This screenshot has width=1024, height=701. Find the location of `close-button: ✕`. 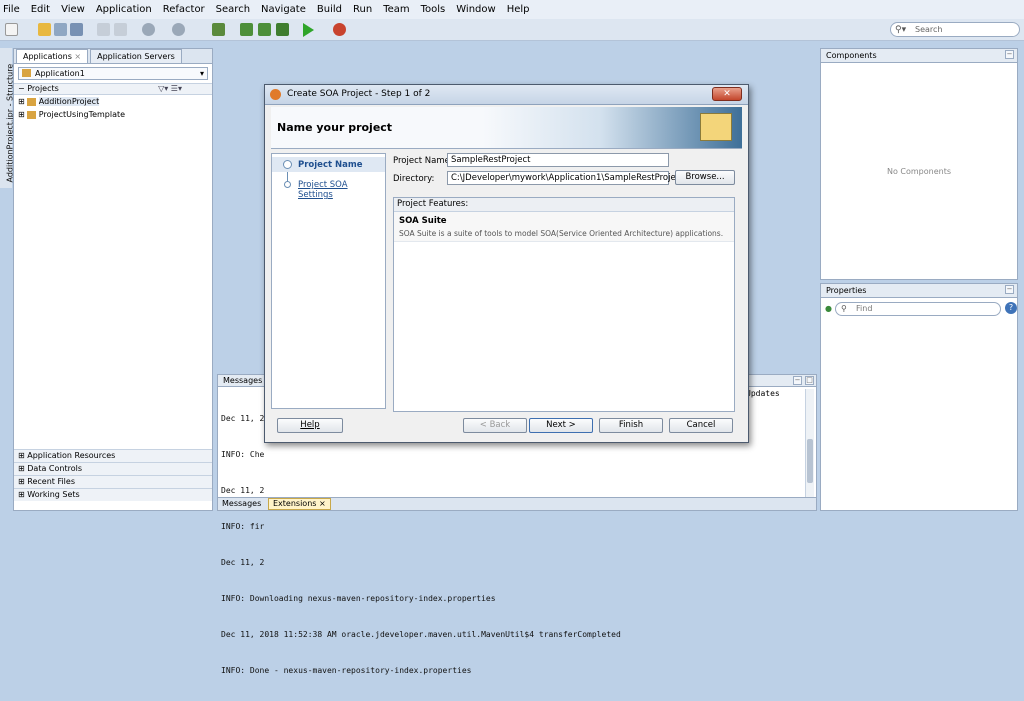

close-button: ✕ is located at coordinates (727, 94).